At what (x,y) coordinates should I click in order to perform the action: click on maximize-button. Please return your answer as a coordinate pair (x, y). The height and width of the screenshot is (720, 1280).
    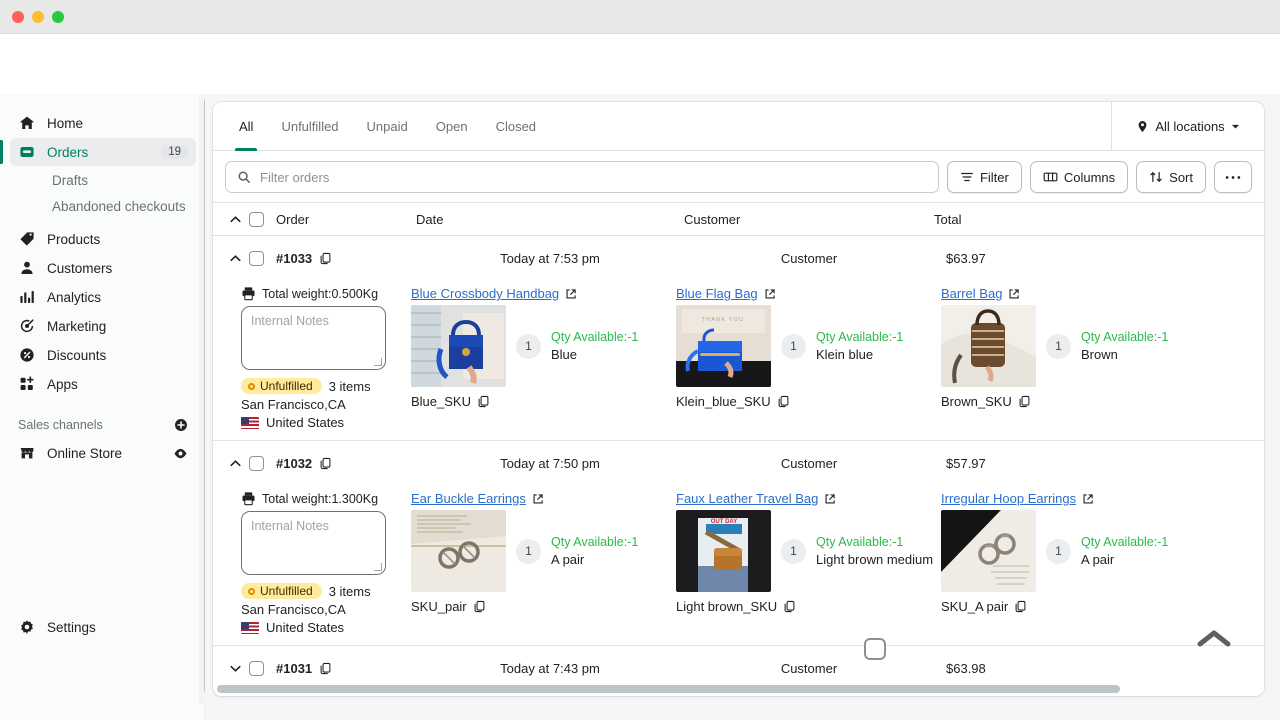
    Looking at the image, I should click on (58, 16).